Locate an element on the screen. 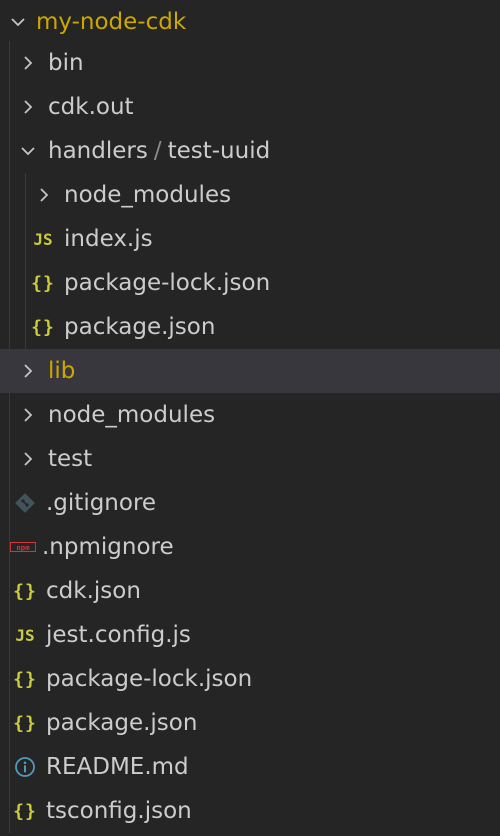  tree-folder-bin: bin is located at coordinates (250, 63).